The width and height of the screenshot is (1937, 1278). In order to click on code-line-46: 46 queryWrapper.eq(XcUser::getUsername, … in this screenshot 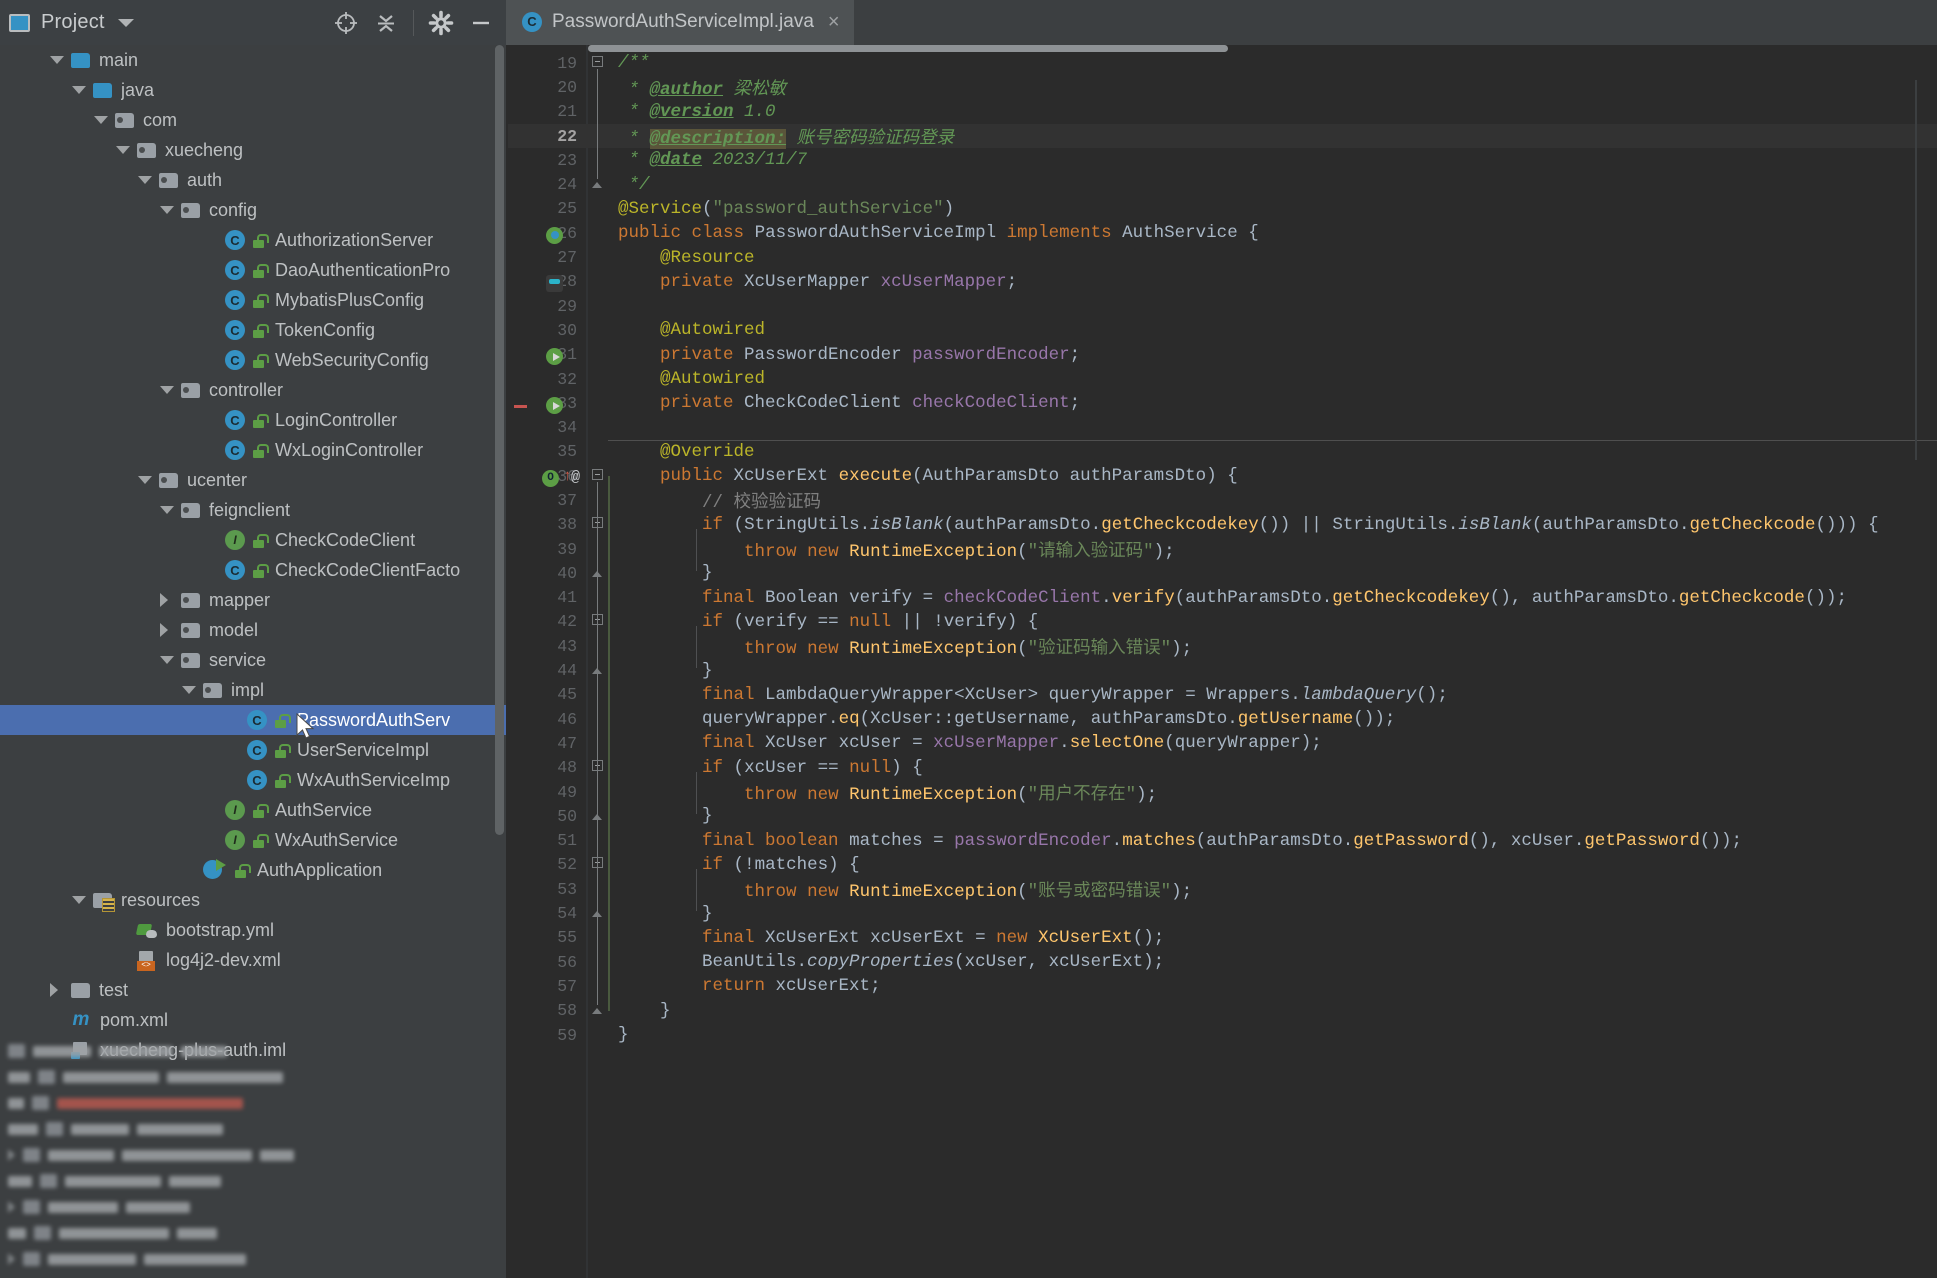, I will do `click(1222, 719)`.